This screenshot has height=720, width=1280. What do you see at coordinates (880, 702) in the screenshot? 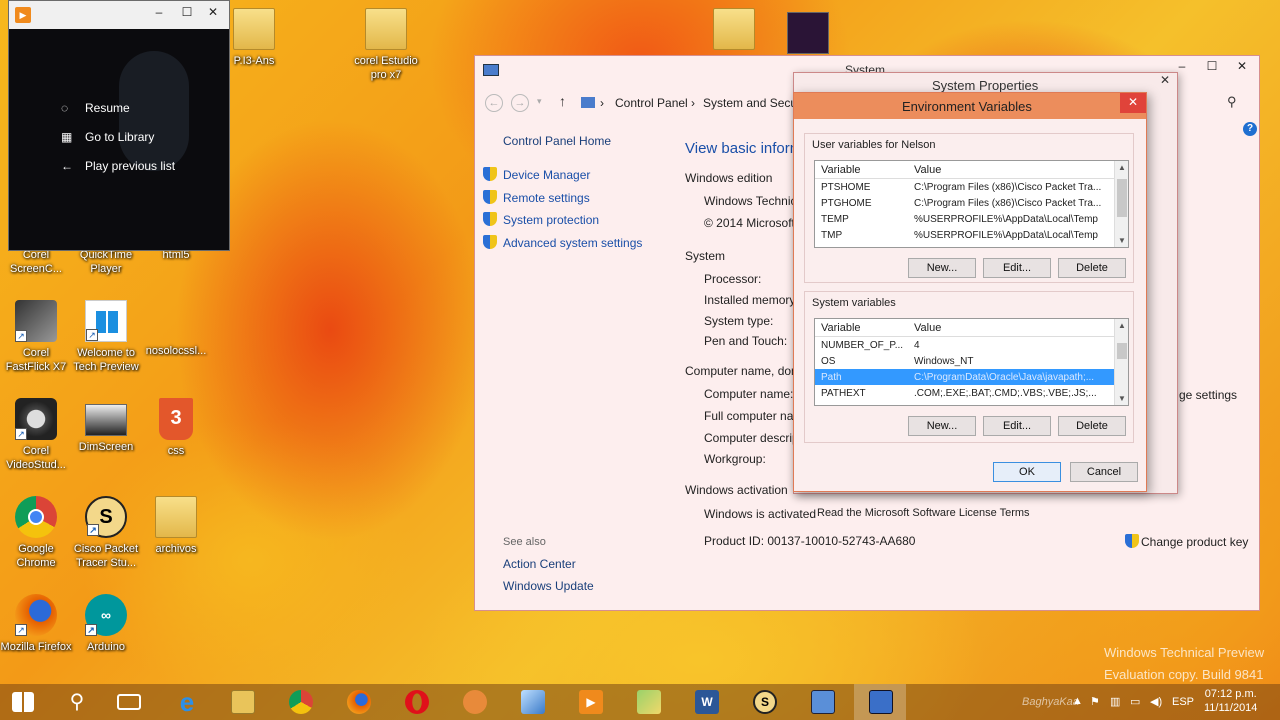
I see `system-window-button` at bounding box center [880, 702].